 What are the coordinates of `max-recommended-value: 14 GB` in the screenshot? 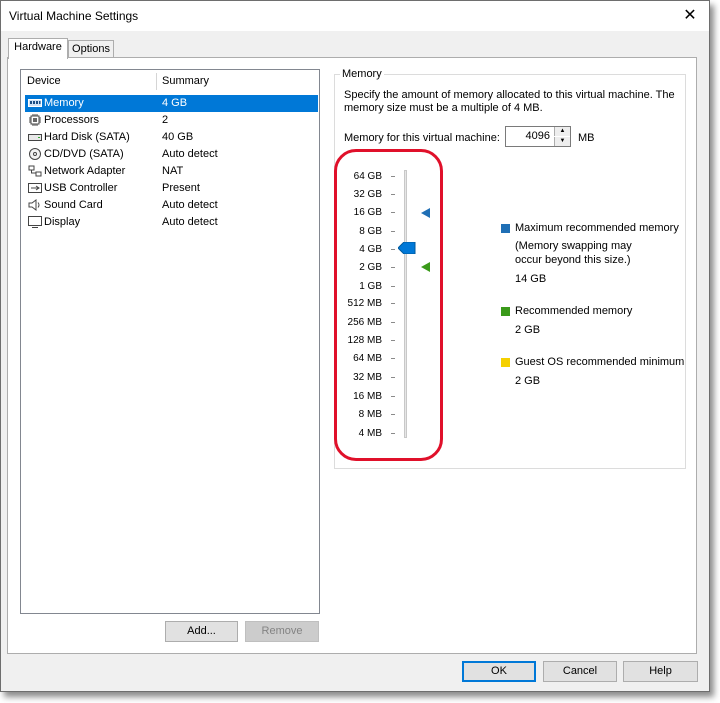 It's located at (531, 279).